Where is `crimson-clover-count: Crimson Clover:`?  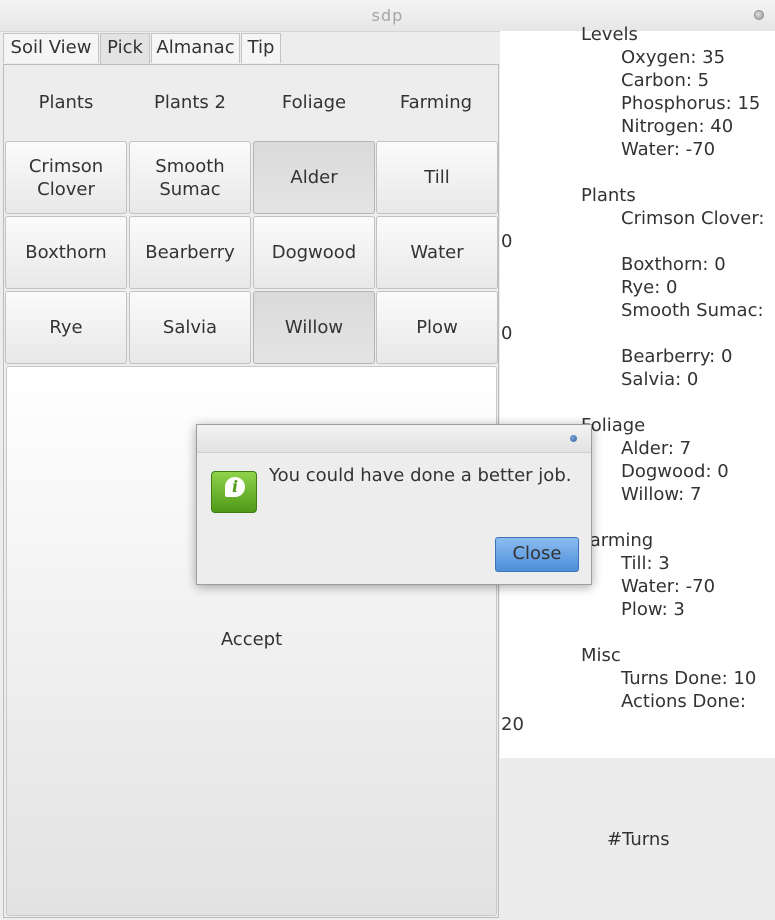
crimson-clover-count: Crimson Clover: is located at coordinates (693, 218).